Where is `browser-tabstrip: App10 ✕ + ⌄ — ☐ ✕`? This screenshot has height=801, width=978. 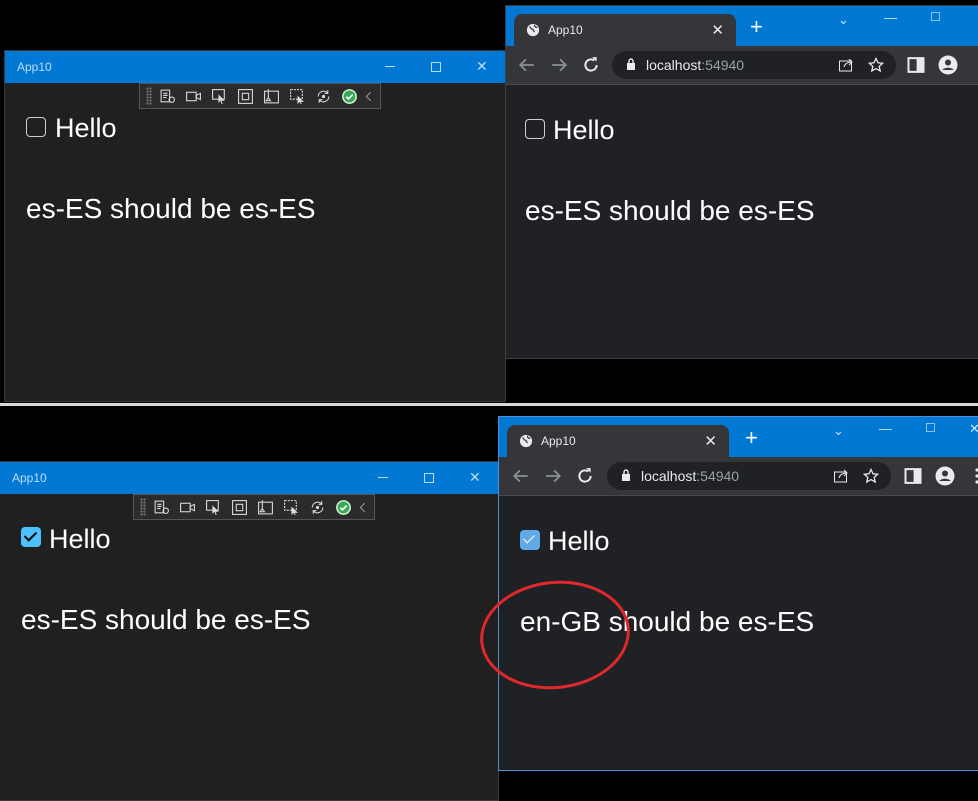 browser-tabstrip: App10 ✕ + ⌄ — ☐ ✕ is located at coordinates (738, 437).